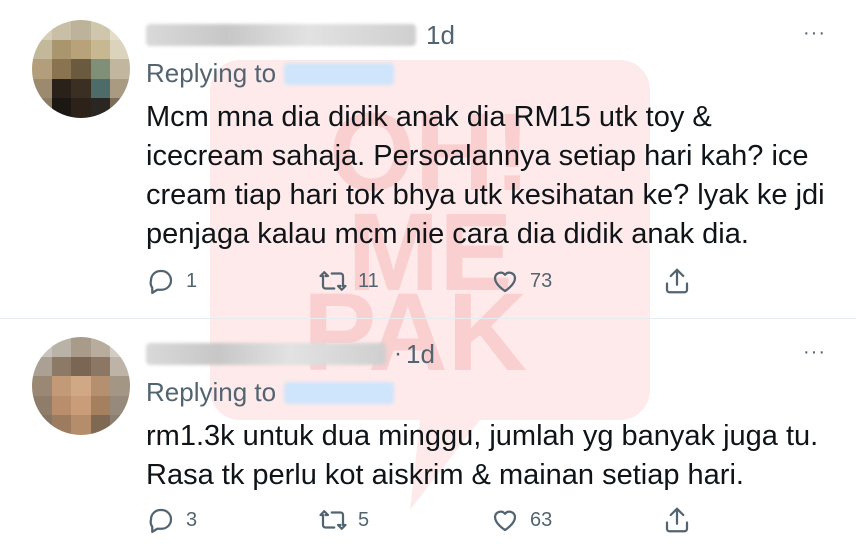  What do you see at coordinates (576, 520) in the screenshot?
I see `like-button: 63` at bounding box center [576, 520].